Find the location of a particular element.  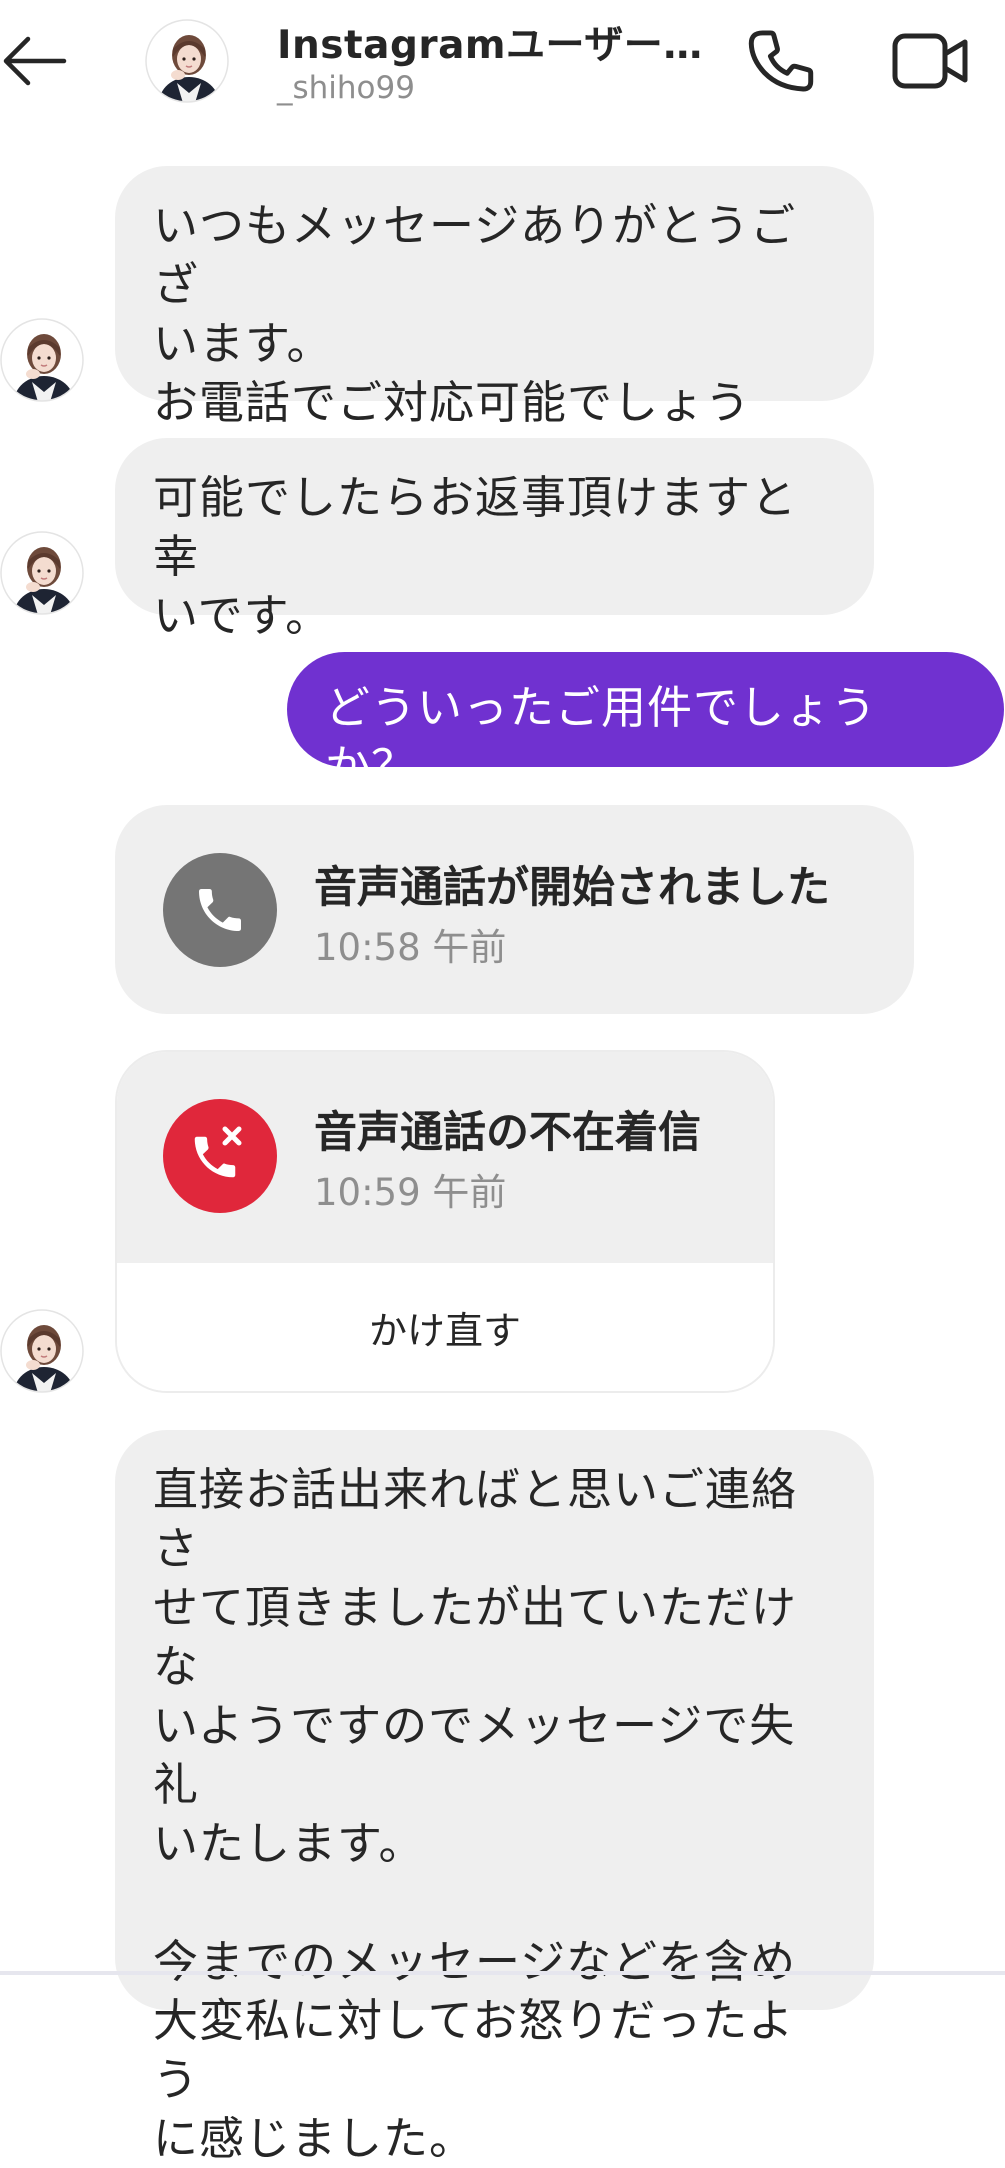

back-button is located at coordinates (36, 60).